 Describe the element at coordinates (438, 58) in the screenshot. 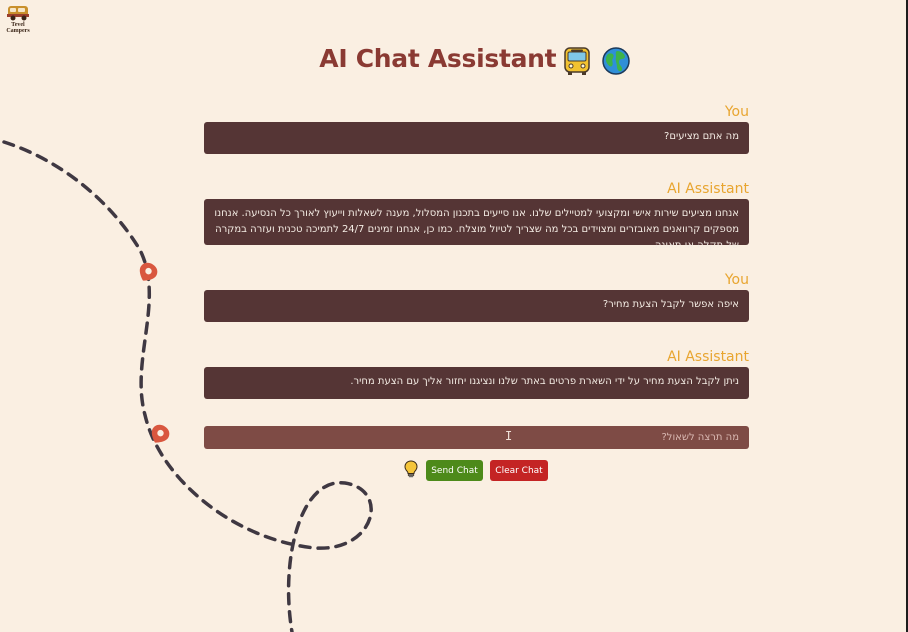

I see `page-title-text: AI Chat Assistant` at that location.